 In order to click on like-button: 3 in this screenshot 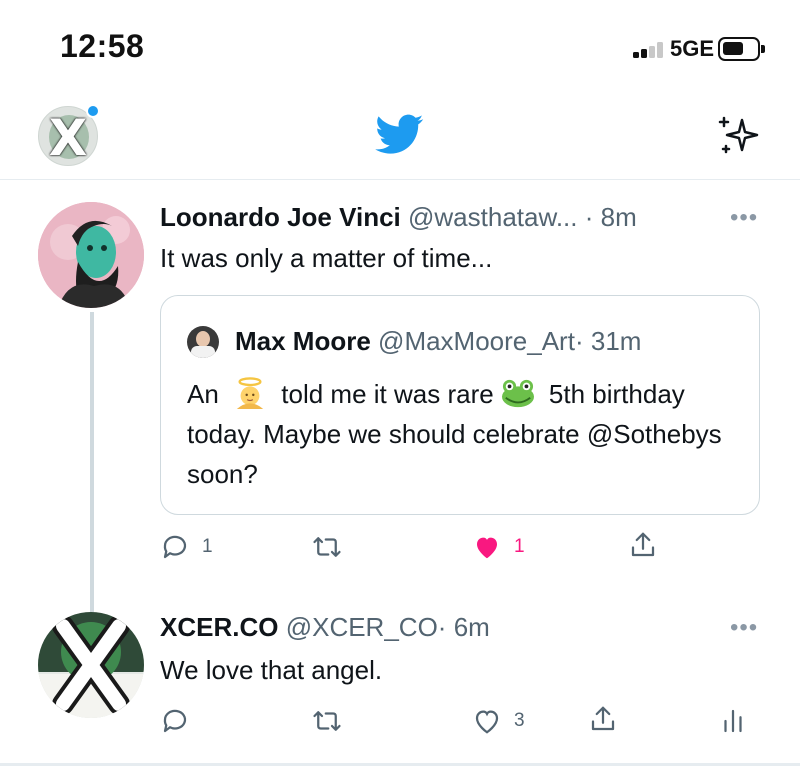, I will do `click(498, 721)`.